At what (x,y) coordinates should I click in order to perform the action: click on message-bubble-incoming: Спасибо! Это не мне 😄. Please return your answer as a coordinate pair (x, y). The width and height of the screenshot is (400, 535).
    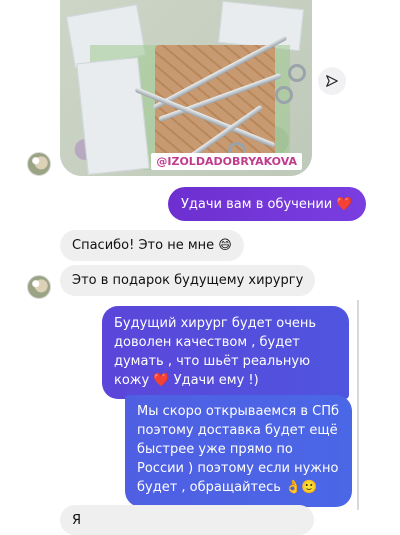
    Looking at the image, I should click on (152, 245).